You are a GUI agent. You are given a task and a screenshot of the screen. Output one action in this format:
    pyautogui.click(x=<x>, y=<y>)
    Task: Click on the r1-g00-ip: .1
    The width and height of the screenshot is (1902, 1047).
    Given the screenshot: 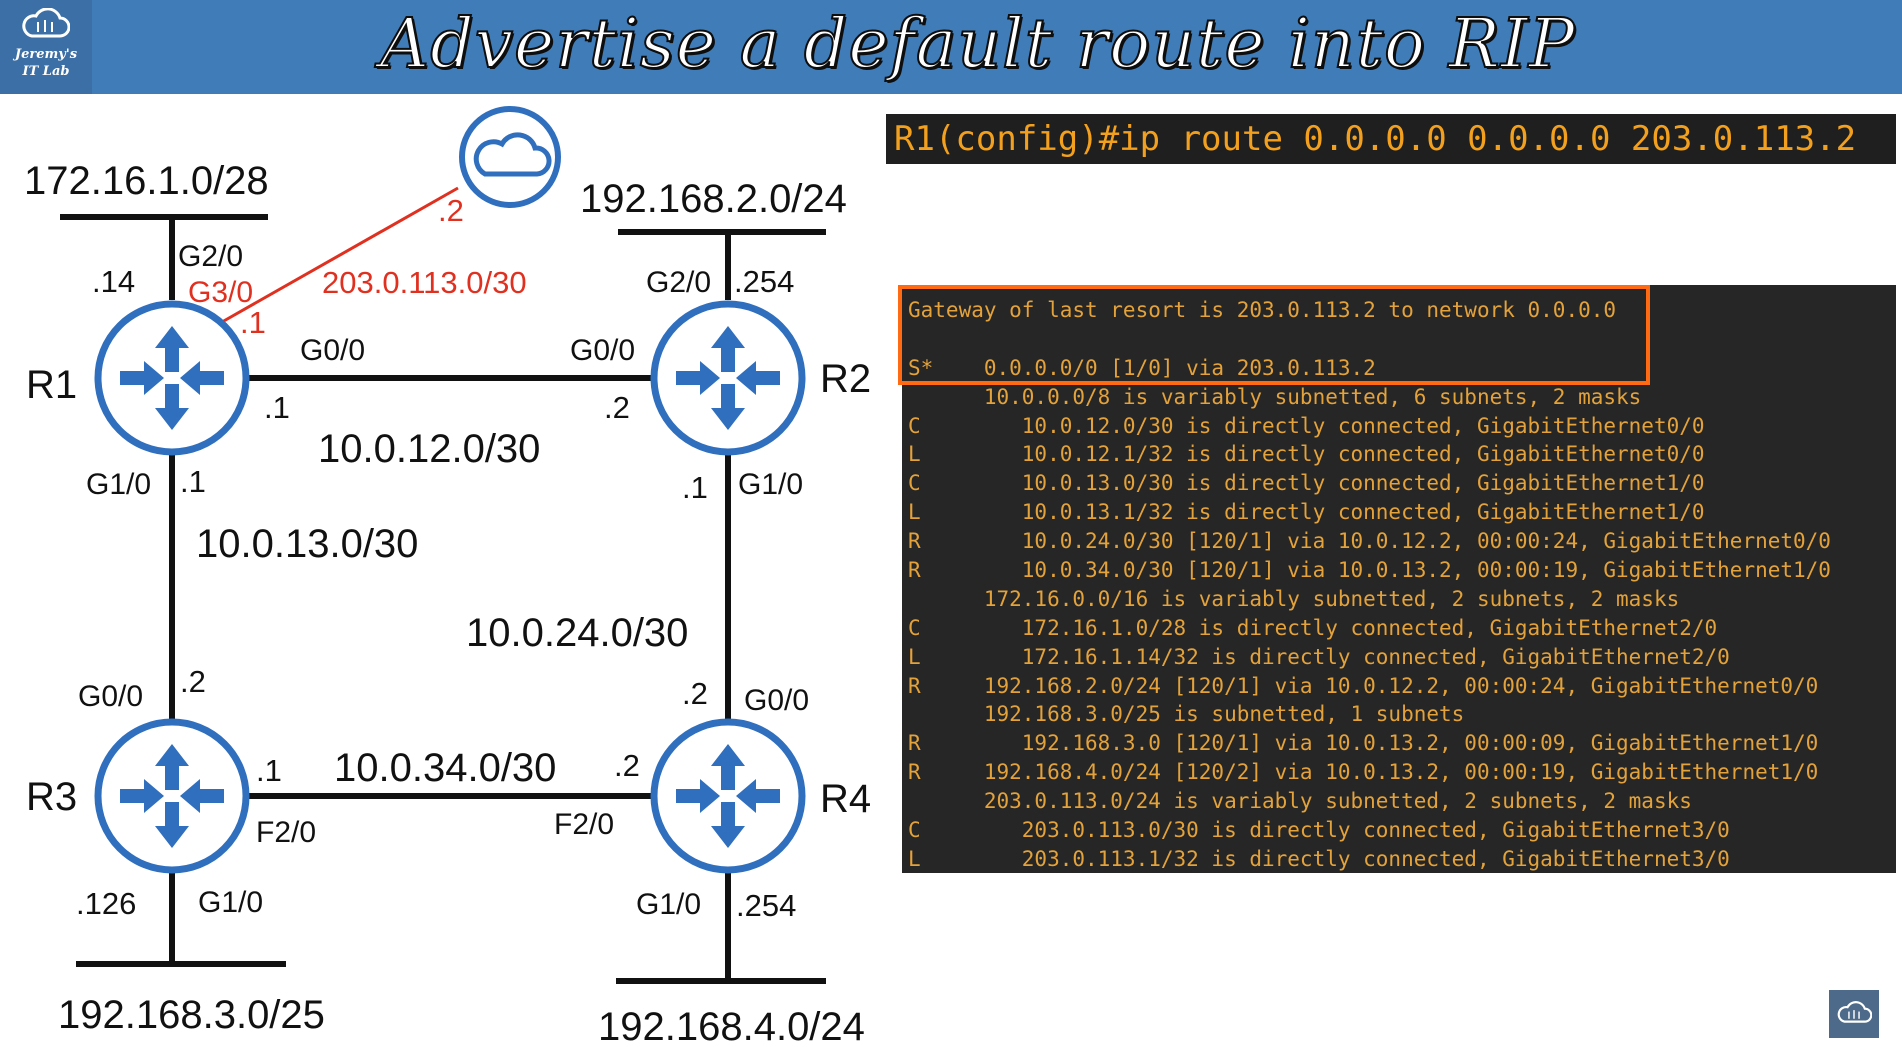 What is the action you would take?
    pyautogui.click(x=277, y=407)
    